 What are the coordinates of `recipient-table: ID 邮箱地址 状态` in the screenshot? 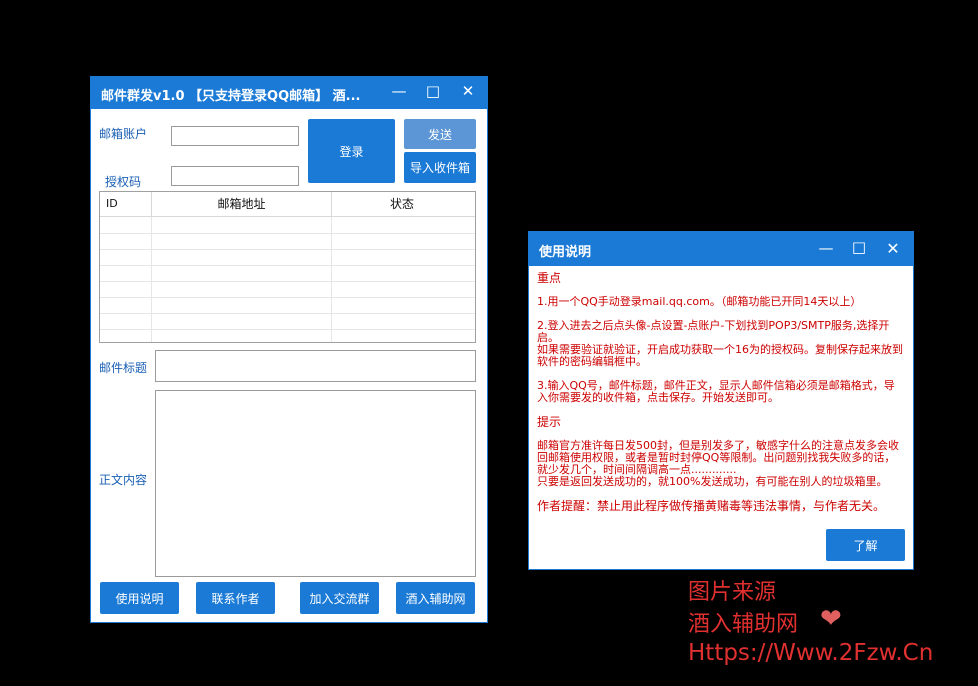 It's located at (287, 267).